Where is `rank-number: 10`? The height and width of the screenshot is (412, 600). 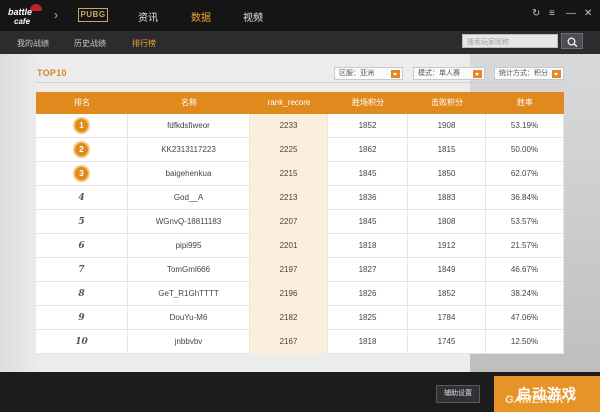
rank-number: 10 is located at coordinates (81, 342).